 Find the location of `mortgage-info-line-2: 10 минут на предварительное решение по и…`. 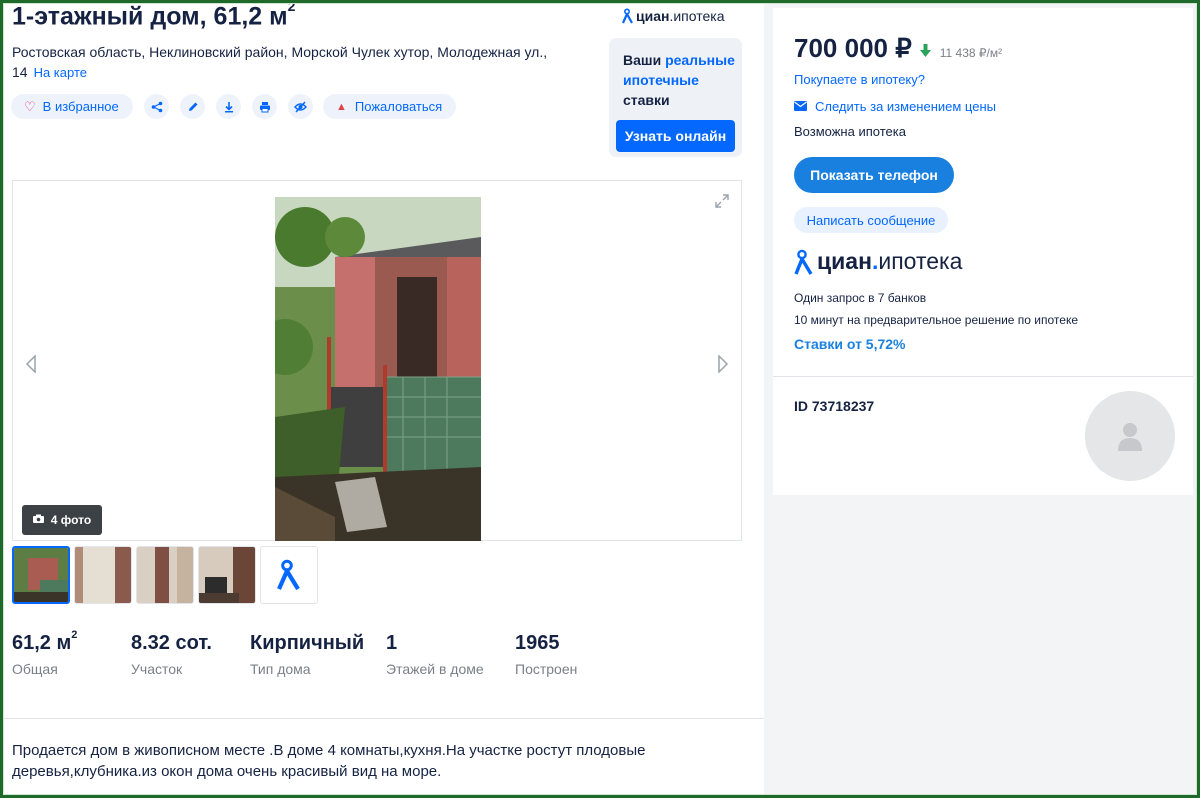

mortgage-info-line-2: 10 минут на предварительное решение по и… is located at coordinates (936, 320).